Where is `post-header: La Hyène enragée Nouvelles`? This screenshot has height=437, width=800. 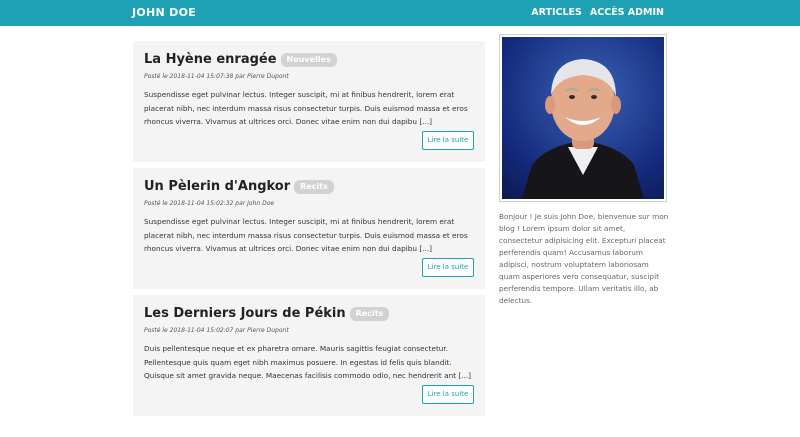
post-header: La Hyène enragée Nouvelles is located at coordinates (240, 59).